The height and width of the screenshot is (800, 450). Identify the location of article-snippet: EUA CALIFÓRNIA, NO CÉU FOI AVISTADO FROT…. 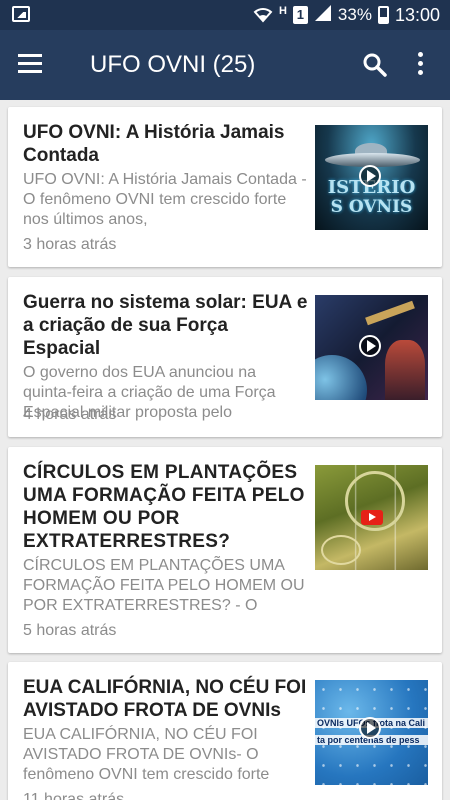
(146, 754).